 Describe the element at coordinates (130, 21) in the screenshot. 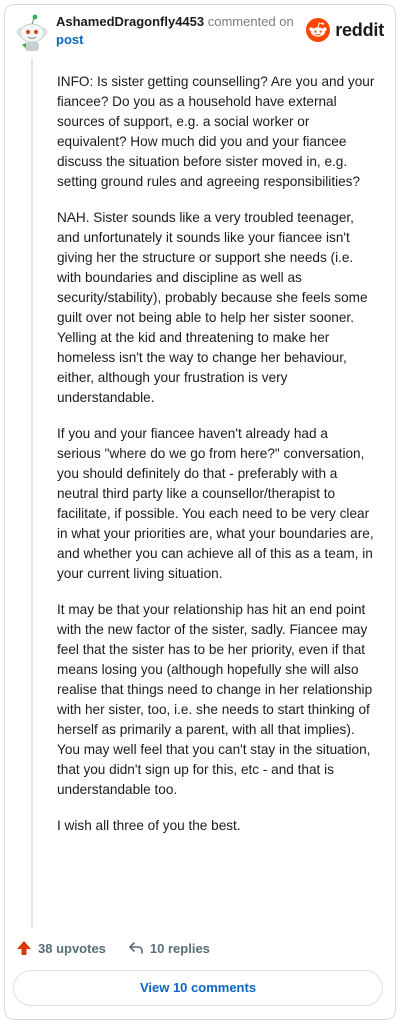

I see `username: AshamedDragonfly4453` at that location.